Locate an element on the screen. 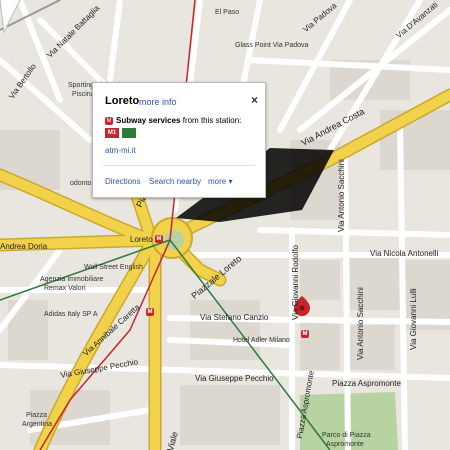  label-agenzia: Agenzia Immobiliare is located at coordinates (71, 279).